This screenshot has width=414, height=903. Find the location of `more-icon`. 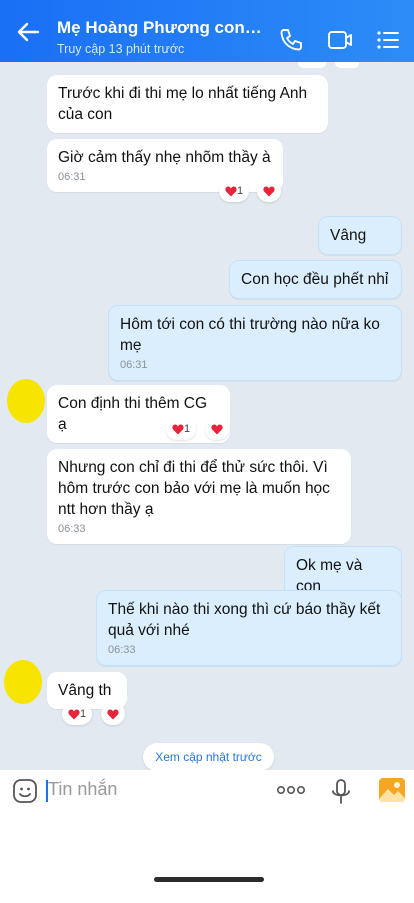

more-icon is located at coordinates (291, 790).